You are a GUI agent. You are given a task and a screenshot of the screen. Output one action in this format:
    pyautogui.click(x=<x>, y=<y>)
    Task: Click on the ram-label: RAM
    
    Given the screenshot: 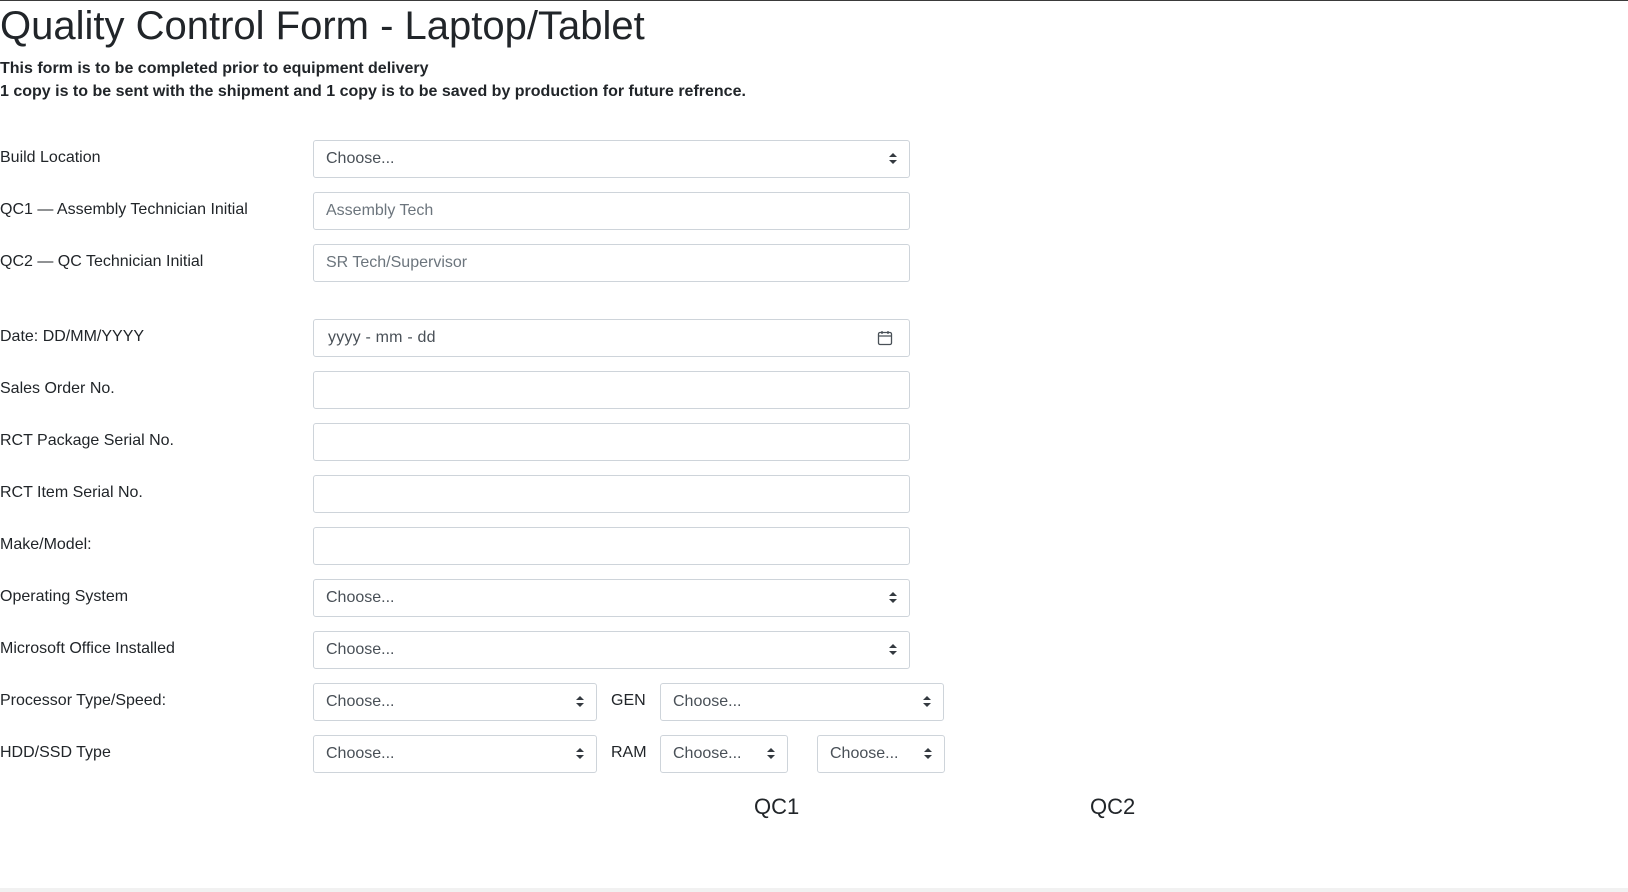 What is the action you would take?
    pyautogui.click(x=629, y=752)
    